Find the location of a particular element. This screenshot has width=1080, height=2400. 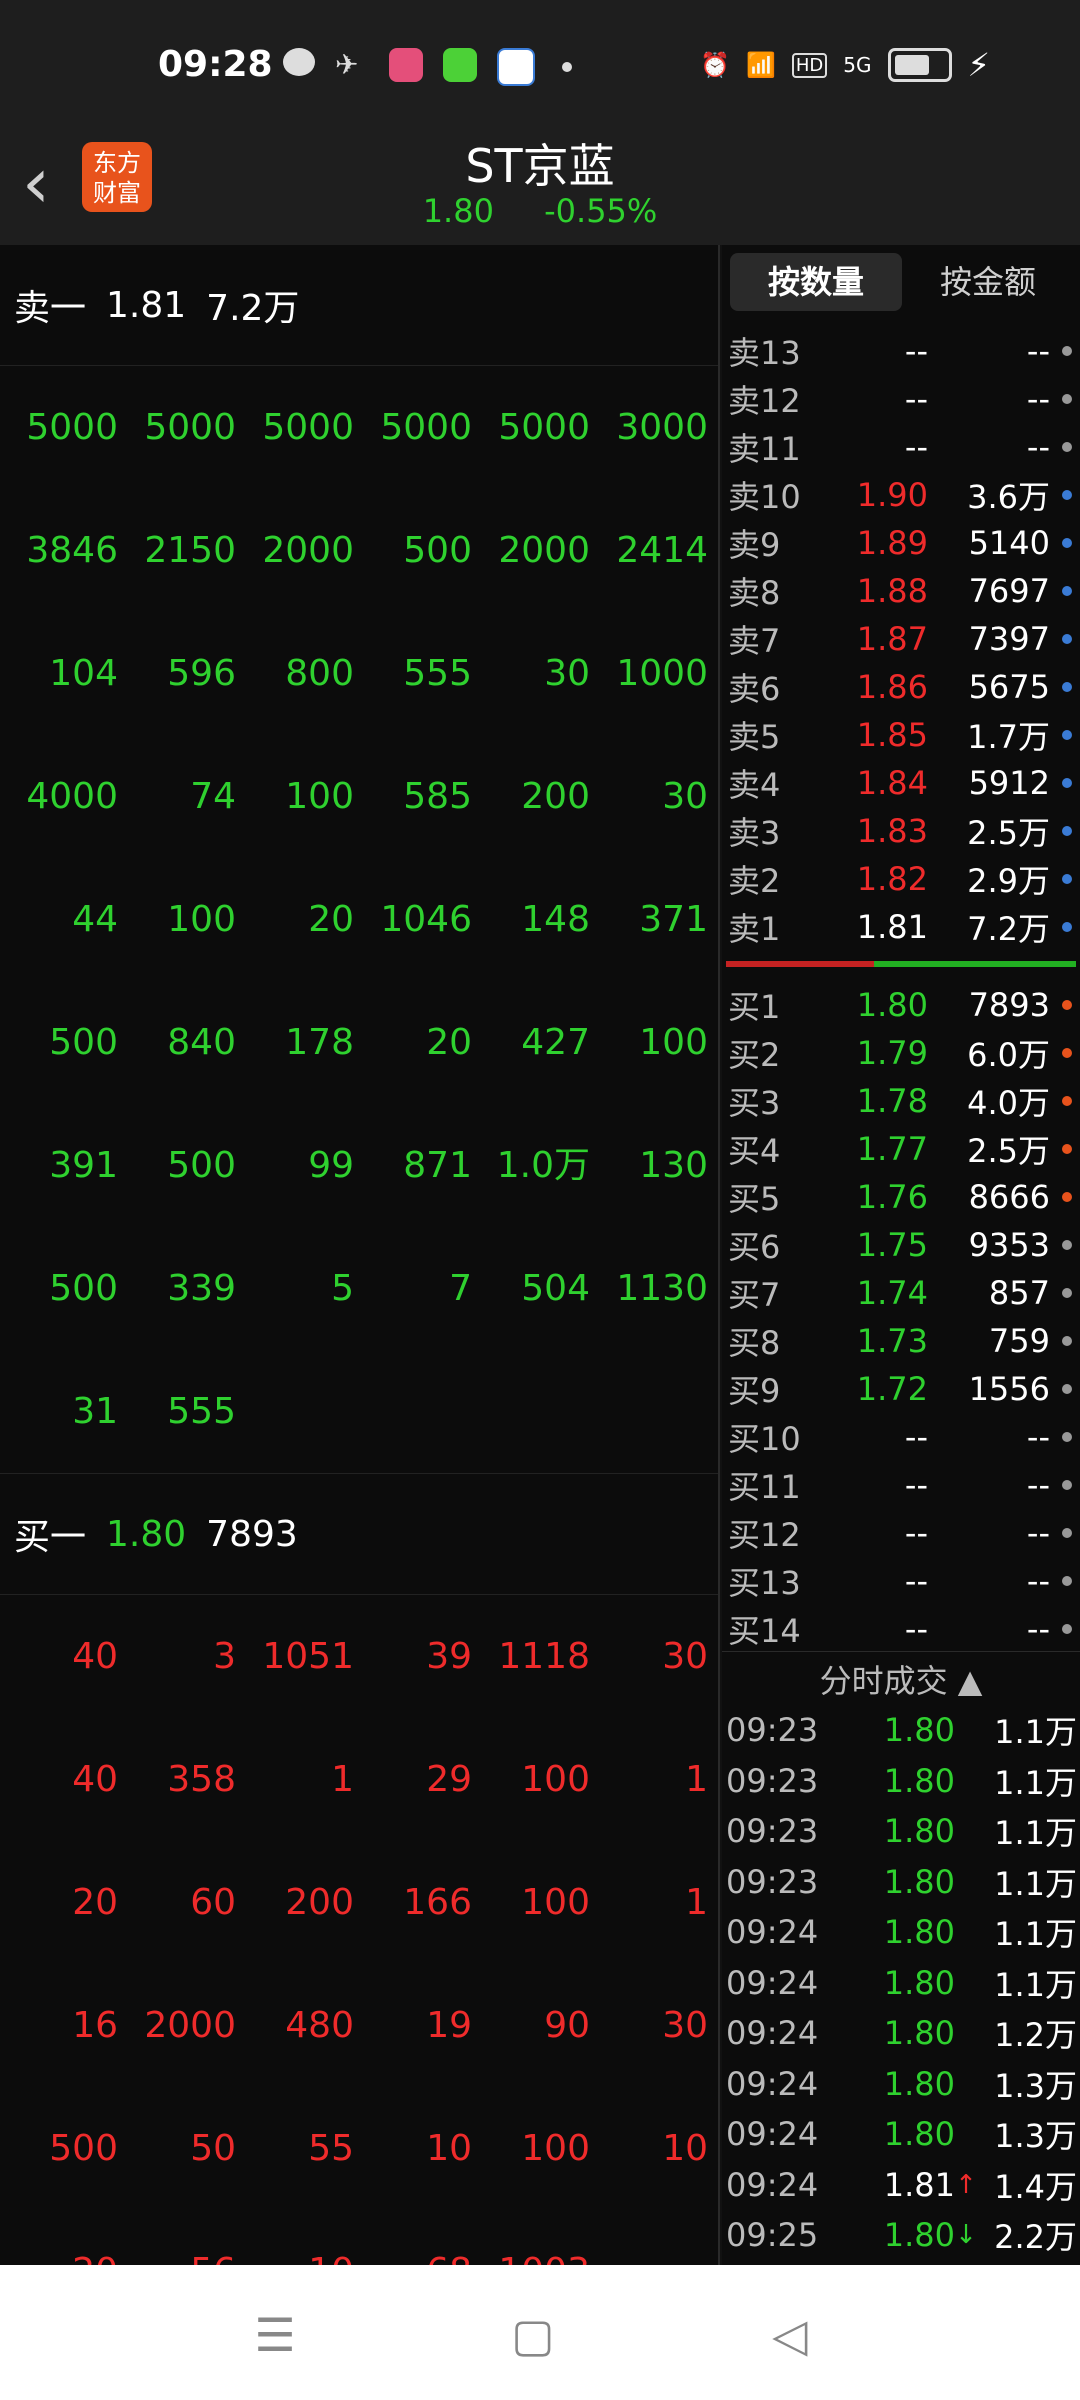

trade-time: 09:25 is located at coordinates (772, 2235).